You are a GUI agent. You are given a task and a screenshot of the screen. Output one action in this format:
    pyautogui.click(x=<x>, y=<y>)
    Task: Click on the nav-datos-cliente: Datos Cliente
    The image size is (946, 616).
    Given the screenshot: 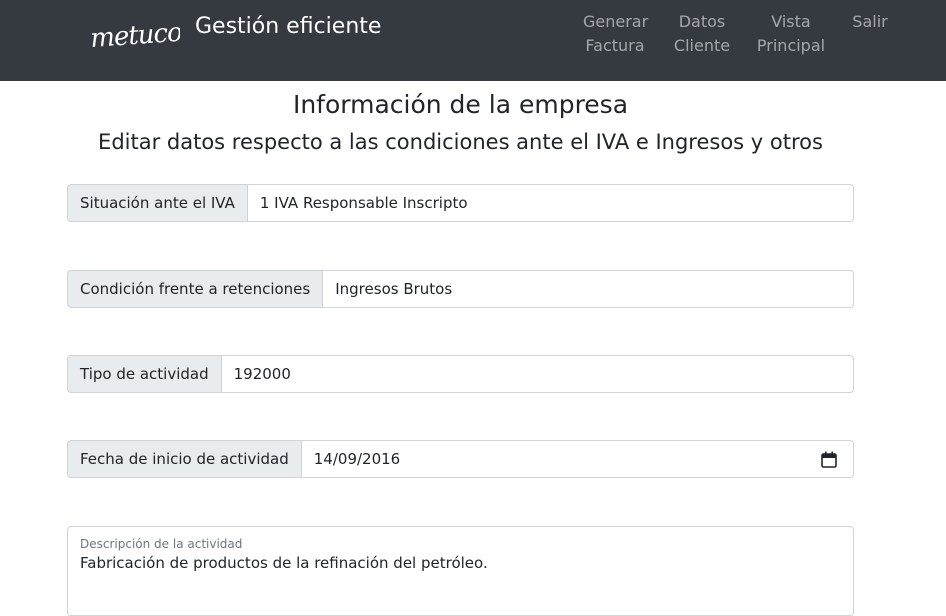 What is the action you would take?
    pyautogui.click(x=702, y=34)
    